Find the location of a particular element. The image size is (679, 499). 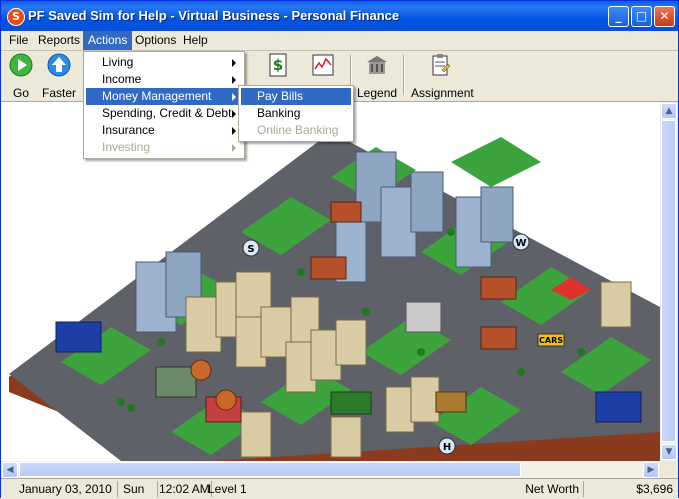

actions-menu-investing-label: Investing is located at coordinates (126, 147).